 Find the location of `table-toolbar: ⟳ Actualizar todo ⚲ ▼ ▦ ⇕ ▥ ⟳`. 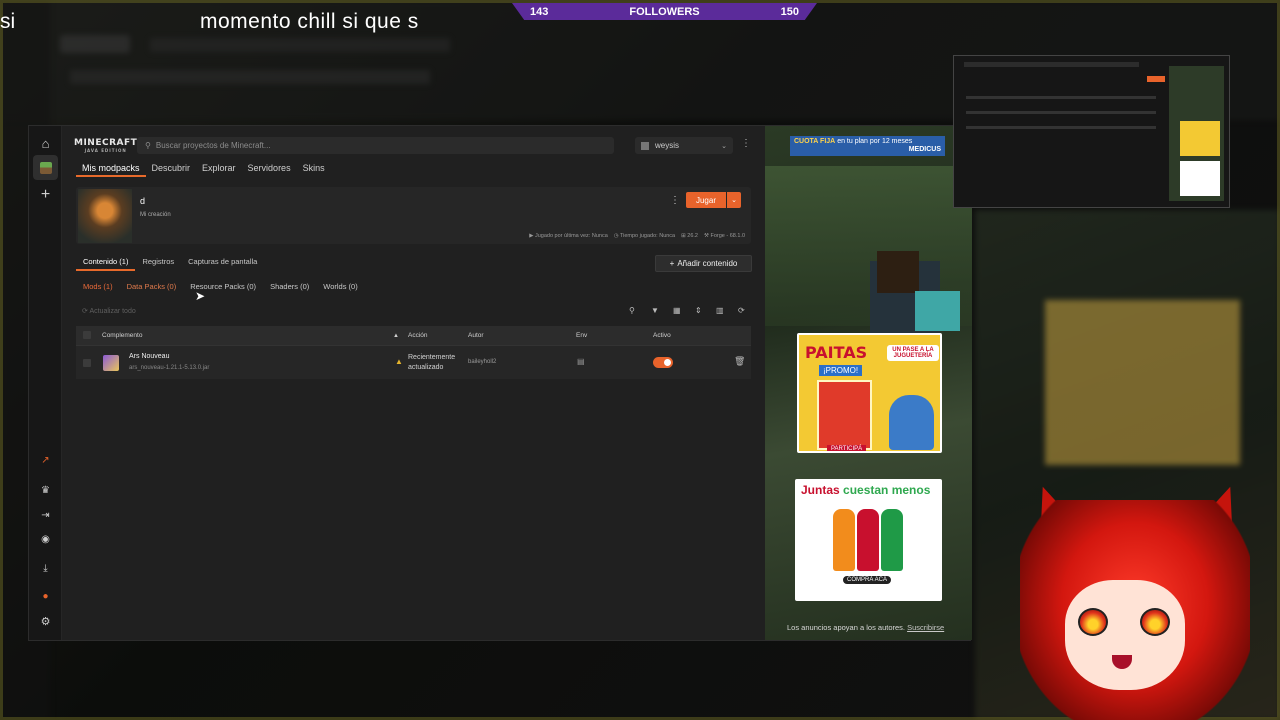

table-toolbar: ⟳ Actualizar todo ⚲ ▼ ▦ ⇕ ▥ ⟳ is located at coordinates (413, 312).